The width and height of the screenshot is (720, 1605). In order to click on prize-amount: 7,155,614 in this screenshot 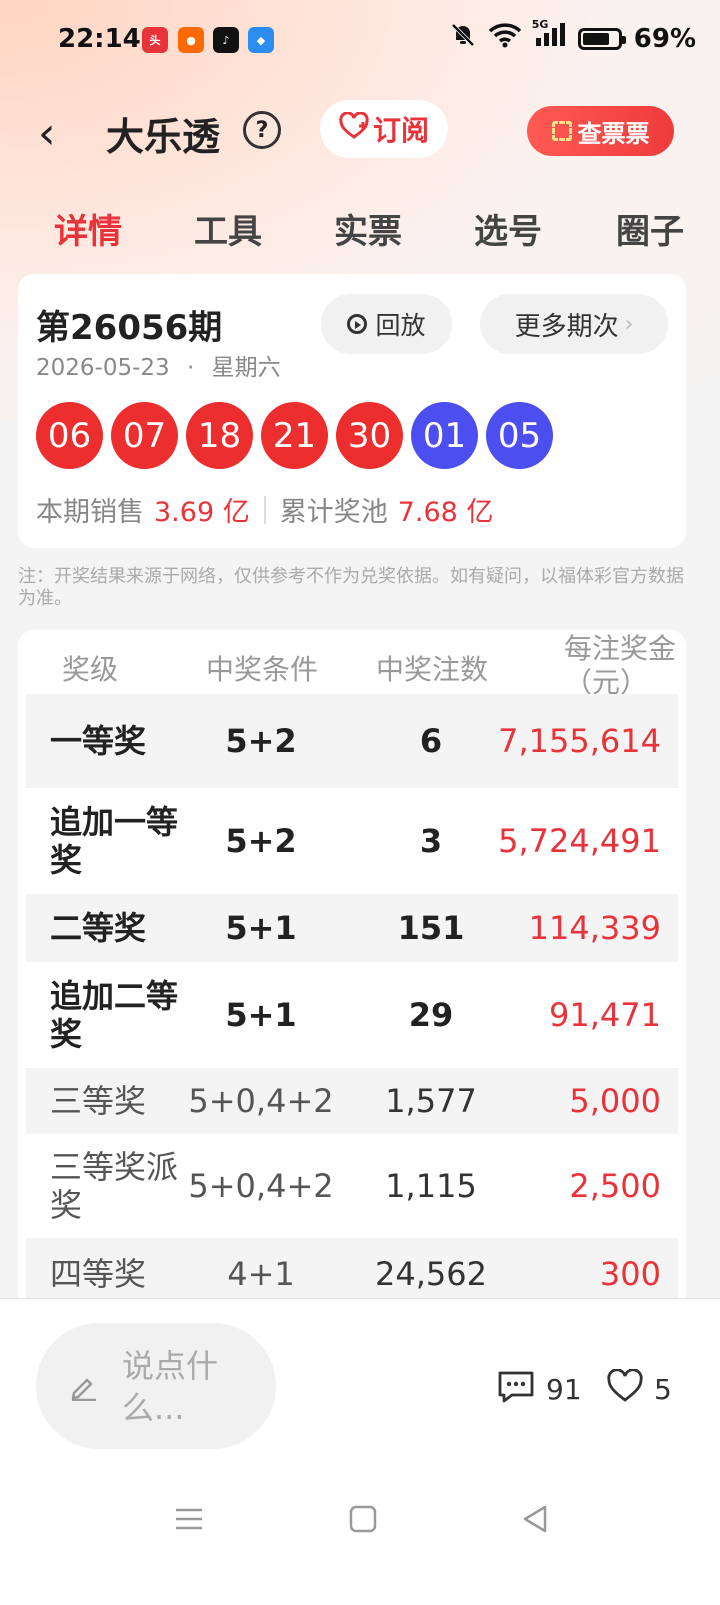, I will do `click(579, 741)`.